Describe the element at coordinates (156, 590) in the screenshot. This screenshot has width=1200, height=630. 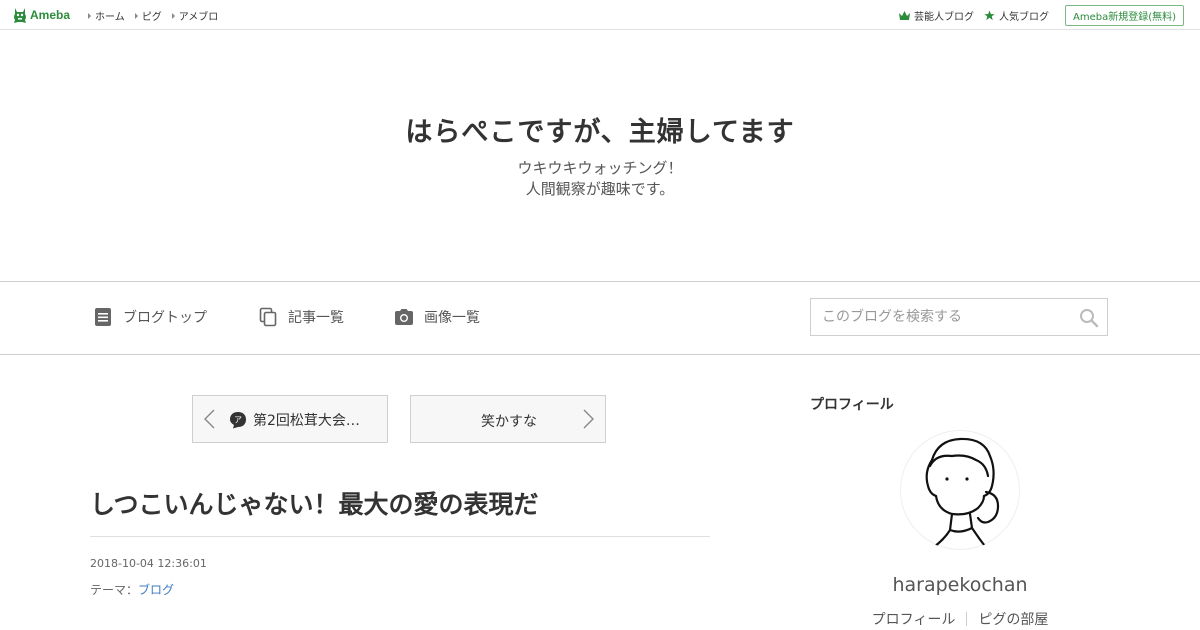
I see `theme-link: ブログ` at that location.